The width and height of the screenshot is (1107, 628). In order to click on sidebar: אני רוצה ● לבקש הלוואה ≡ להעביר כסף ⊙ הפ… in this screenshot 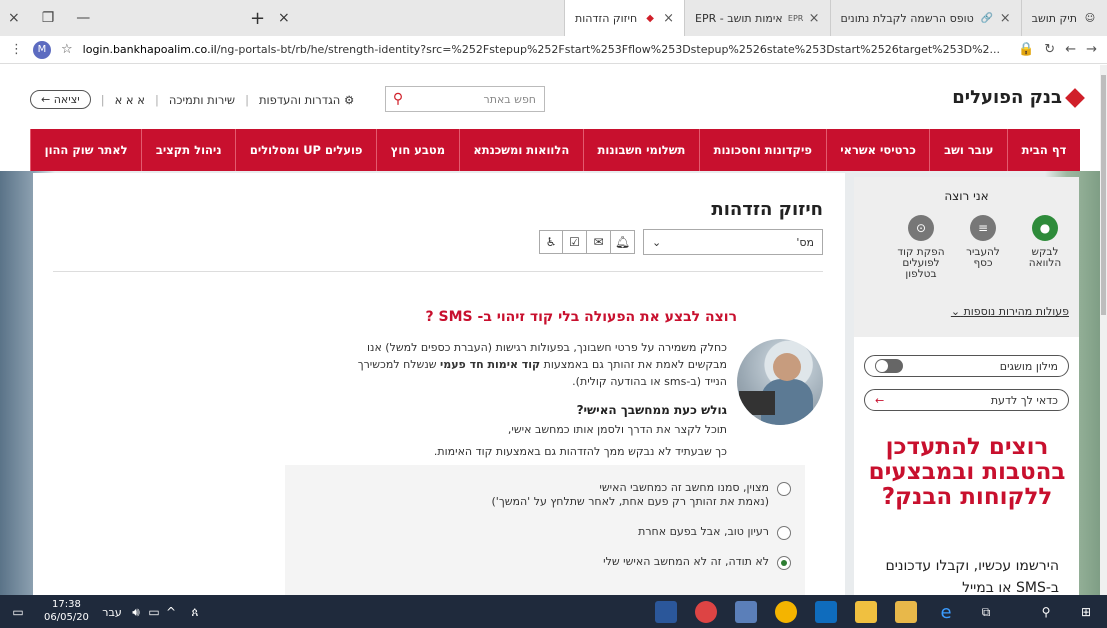, I will do `click(966, 386)`.